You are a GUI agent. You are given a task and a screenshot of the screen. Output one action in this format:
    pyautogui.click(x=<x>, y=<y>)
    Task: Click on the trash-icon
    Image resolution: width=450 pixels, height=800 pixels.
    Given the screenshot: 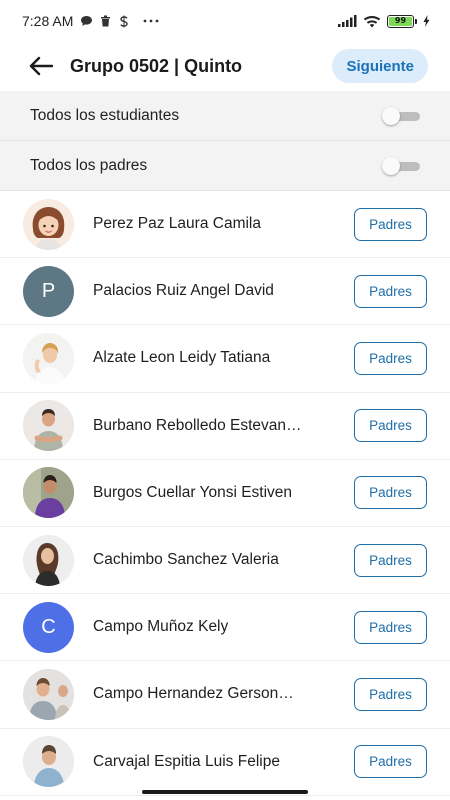 What is the action you would take?
    pyautogui.click(x=105, y=21)
    